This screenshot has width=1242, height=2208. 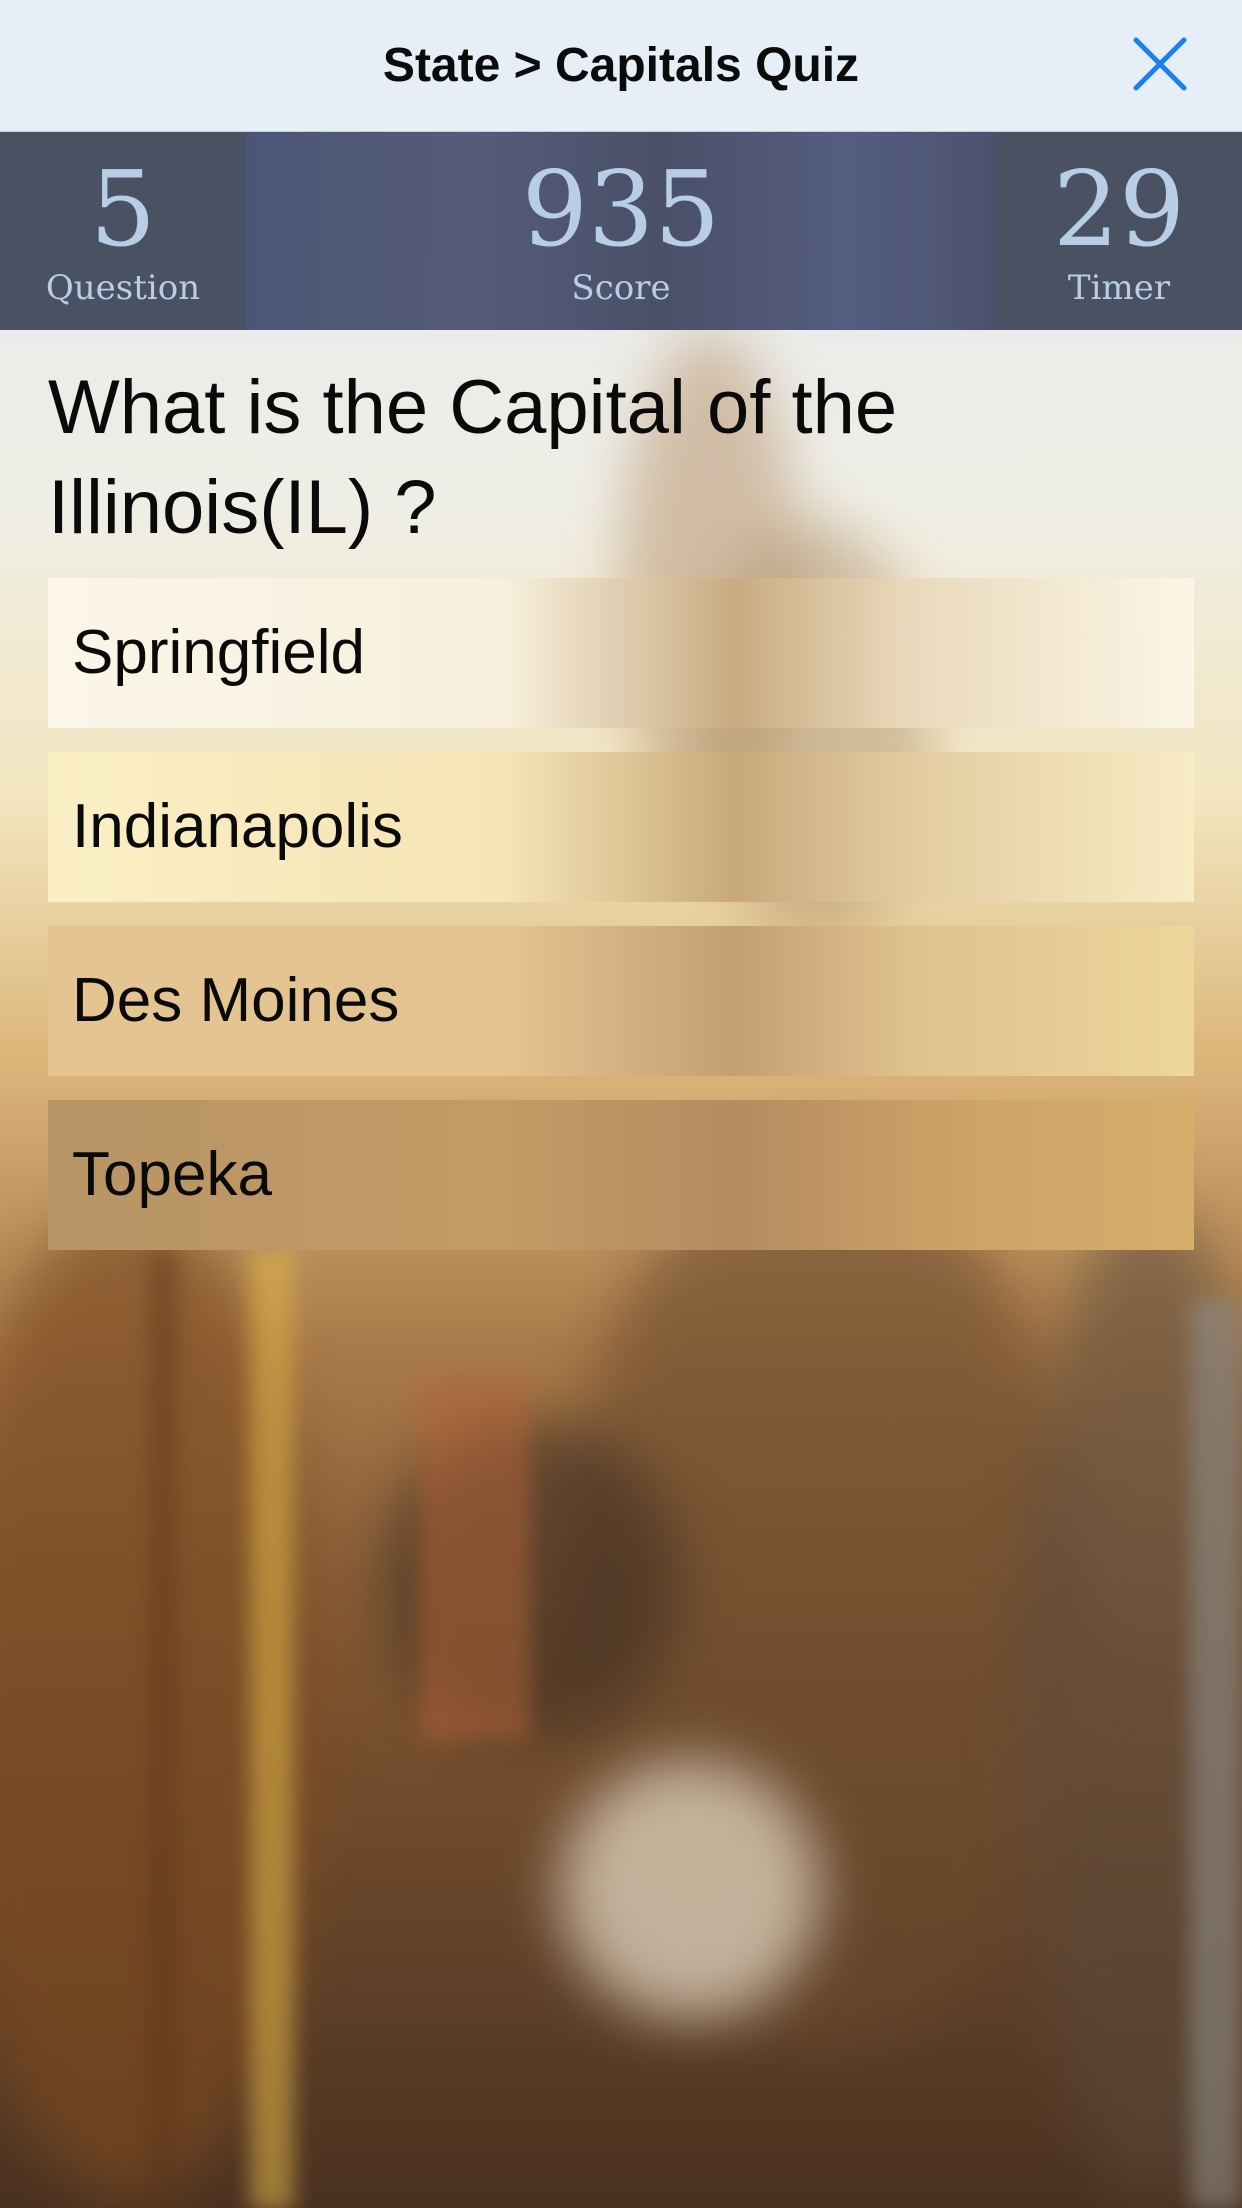 What do you see at coordinates (621, 653) in the screenshot?
I see `answer-option-1: Springfield` at bounding box center [621, 653].